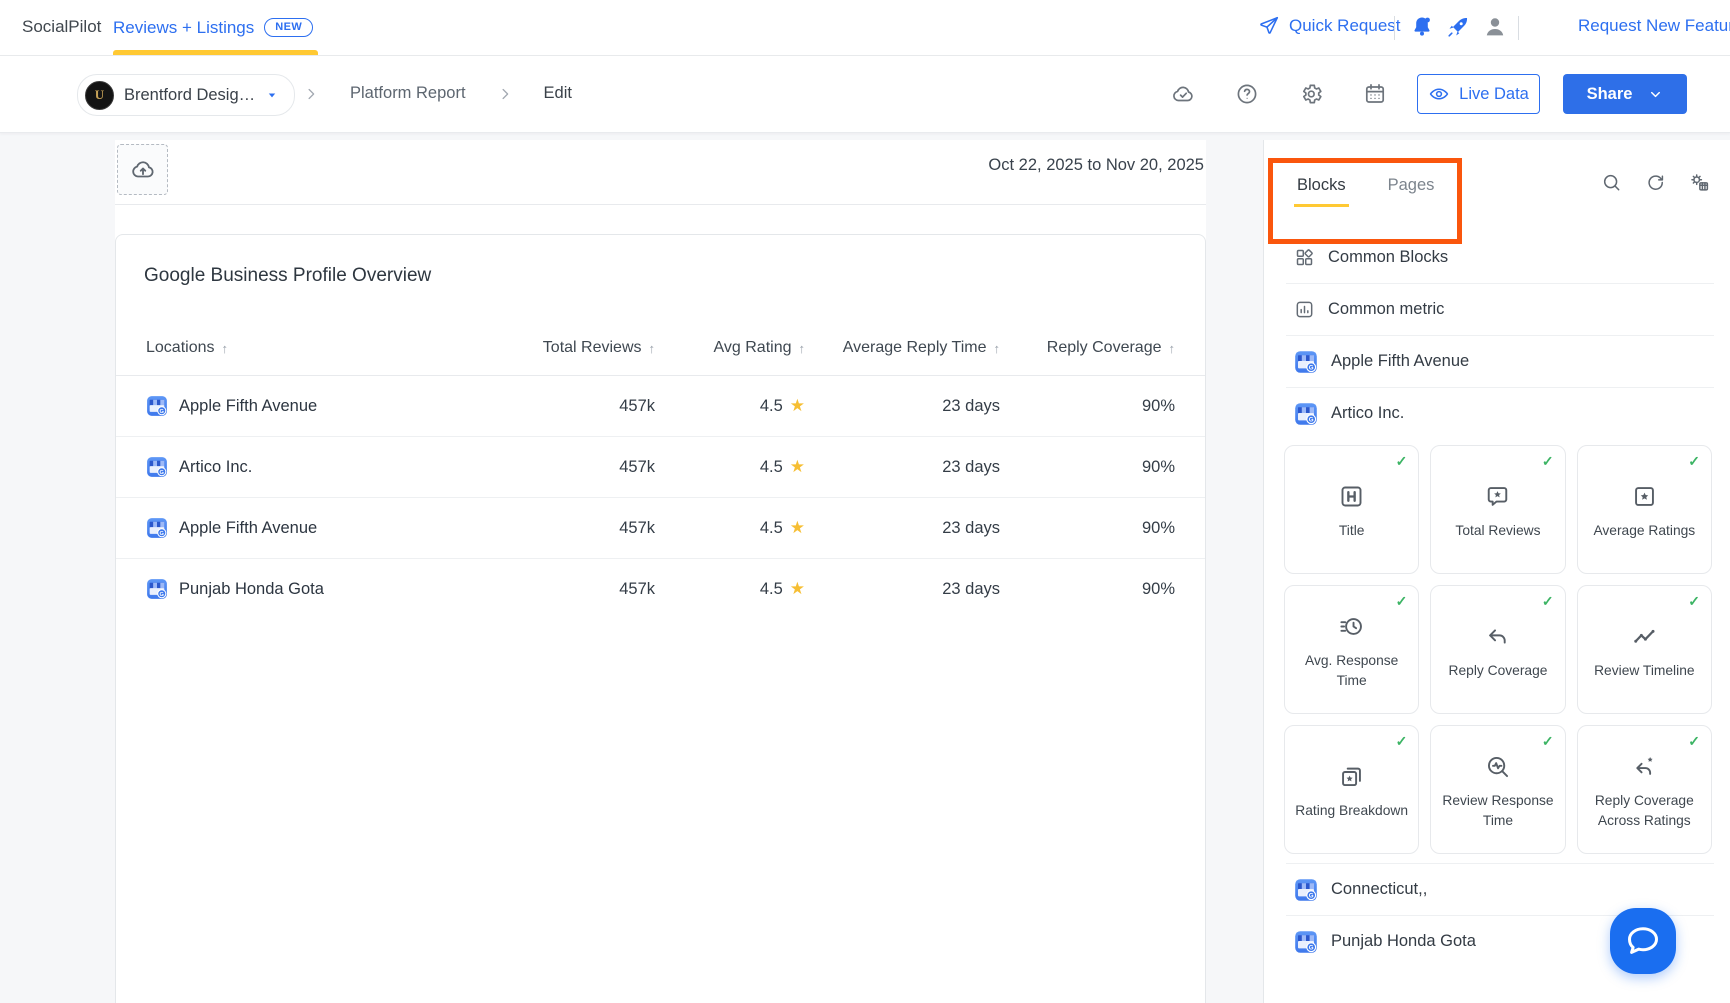 The width and height of the screenshot is (1730, 1003). I want to click on sidebar-item-label: Connecticut,,, so click(1379, 889).